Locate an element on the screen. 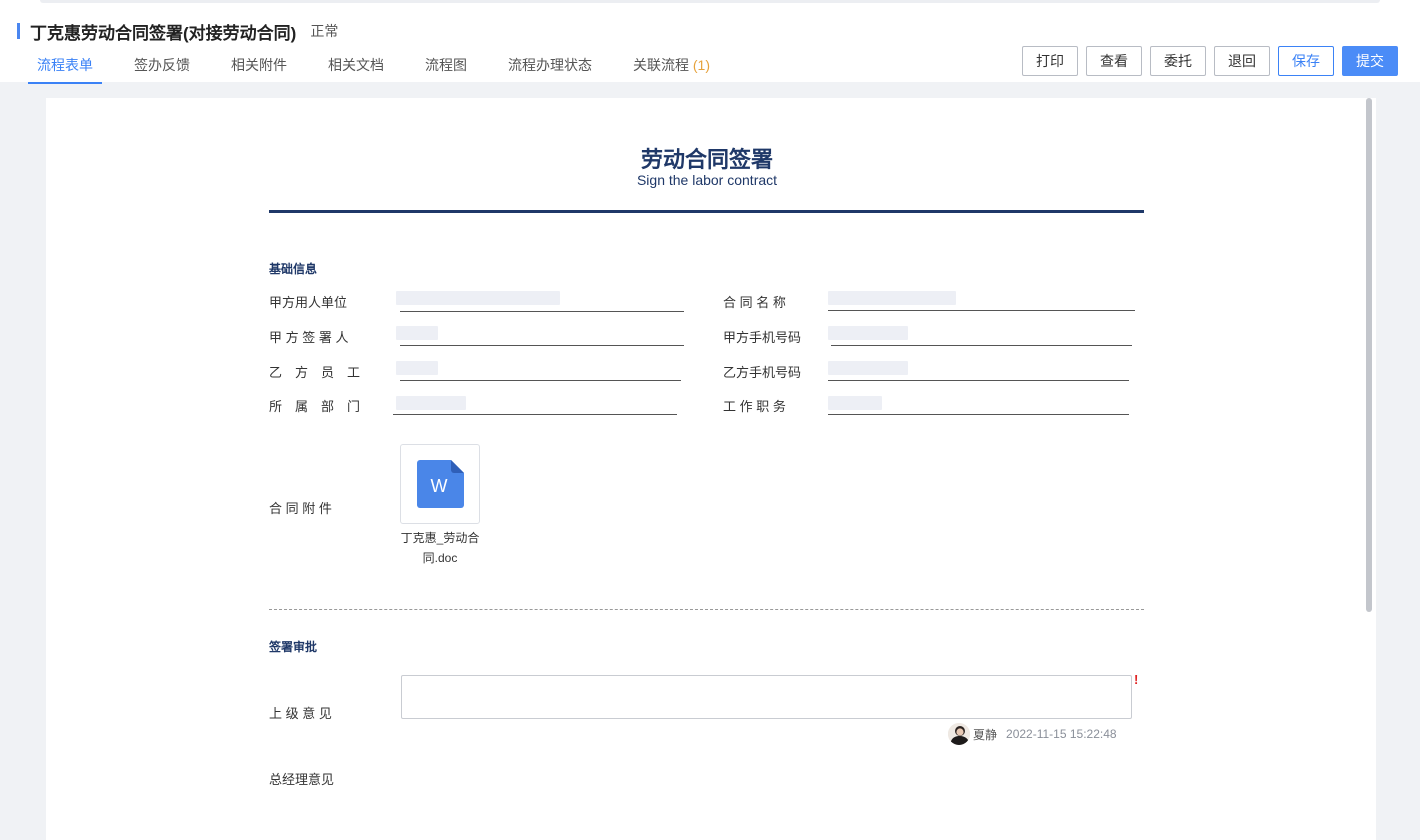  signed-timestamp: 2022-11-15 15:22:48 is located at coordinates (1061, 734).